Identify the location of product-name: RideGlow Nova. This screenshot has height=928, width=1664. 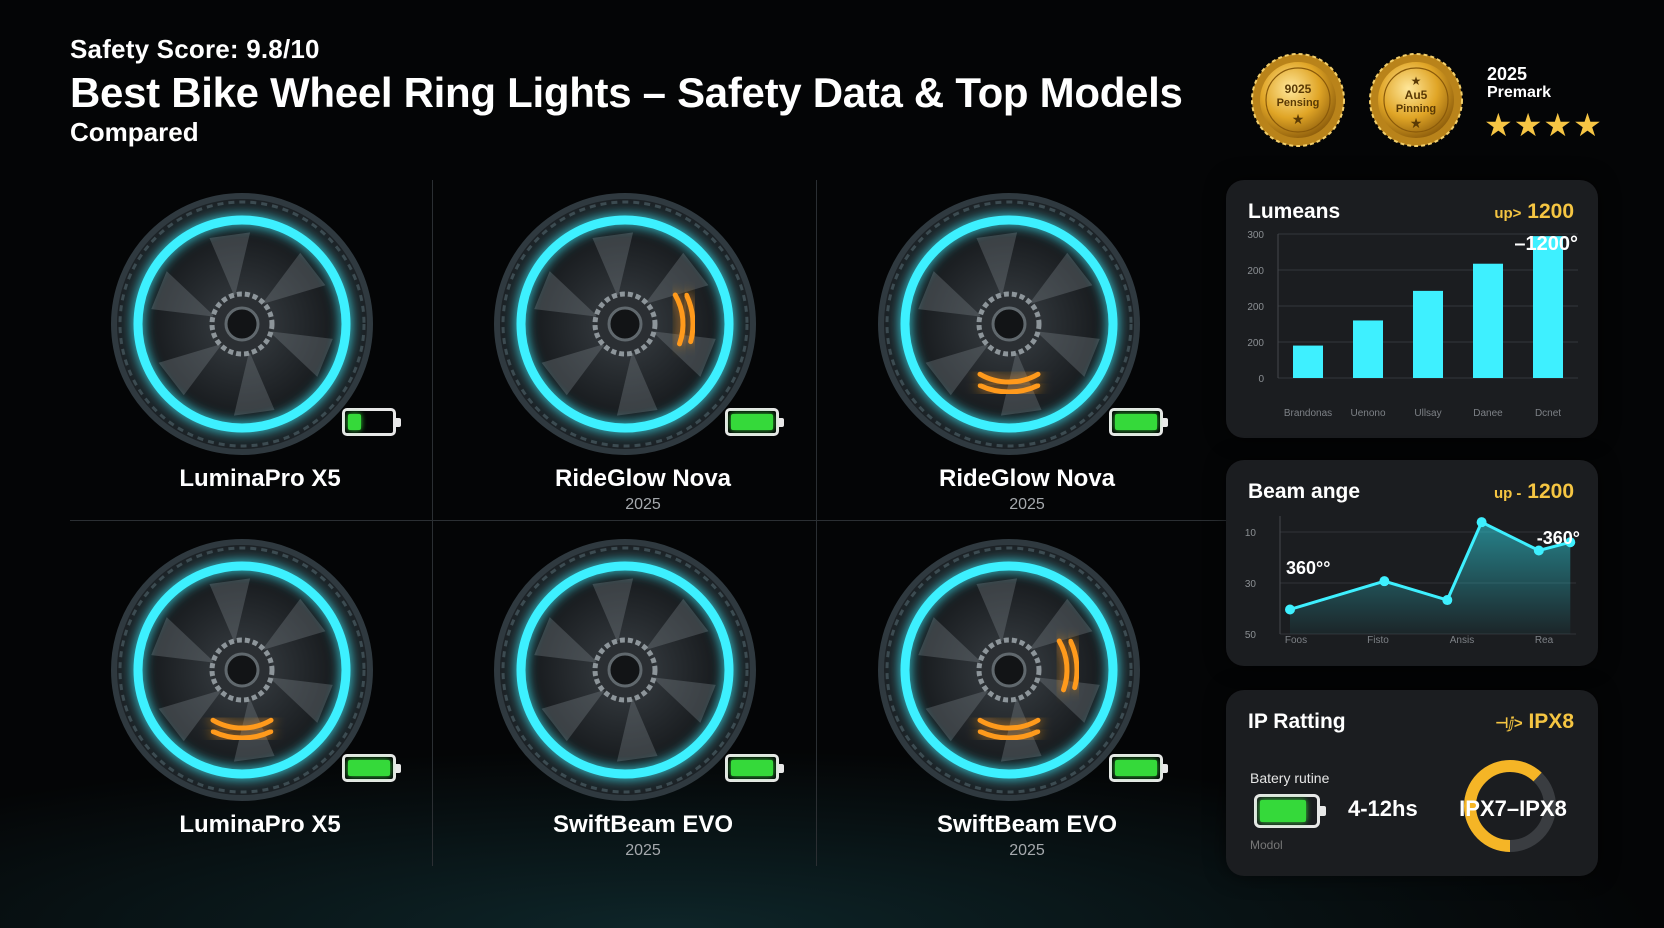
(643, 478).